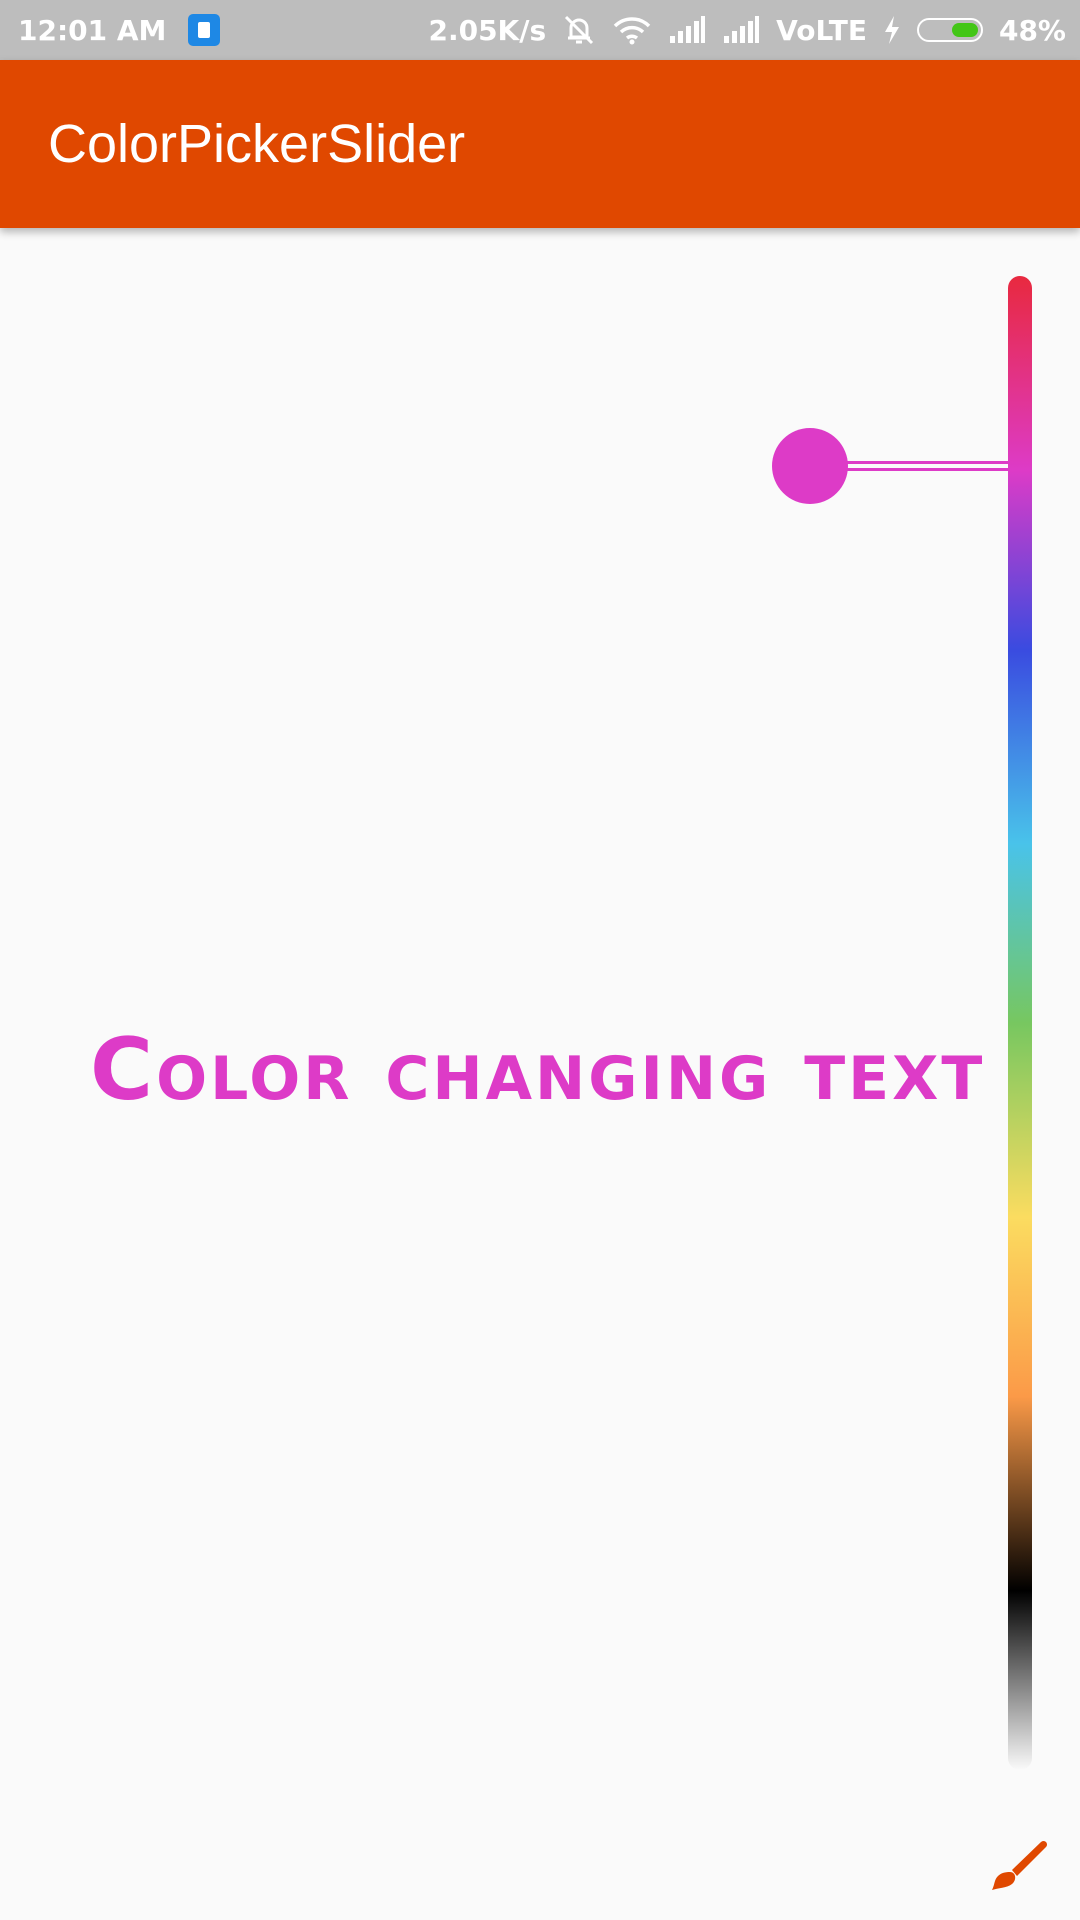 This screenshot has width=1080, height=1920. What do you see at coordinates (892, 30) in the screenshot?
I see `charging-icon` at bounding box center [892, 30].